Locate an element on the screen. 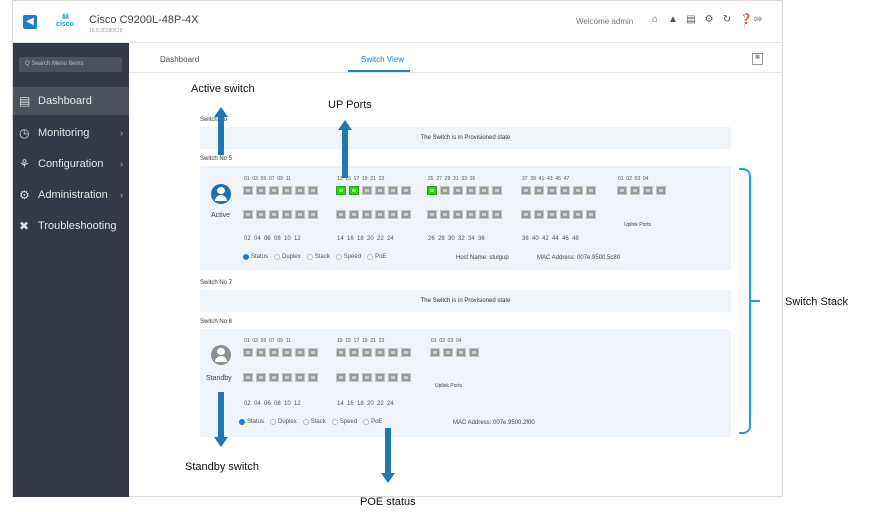 This screenshot has width=879, height=512. sidebar-item-configuration: ⚘ Configuration › is located at coordinates (71, 164).